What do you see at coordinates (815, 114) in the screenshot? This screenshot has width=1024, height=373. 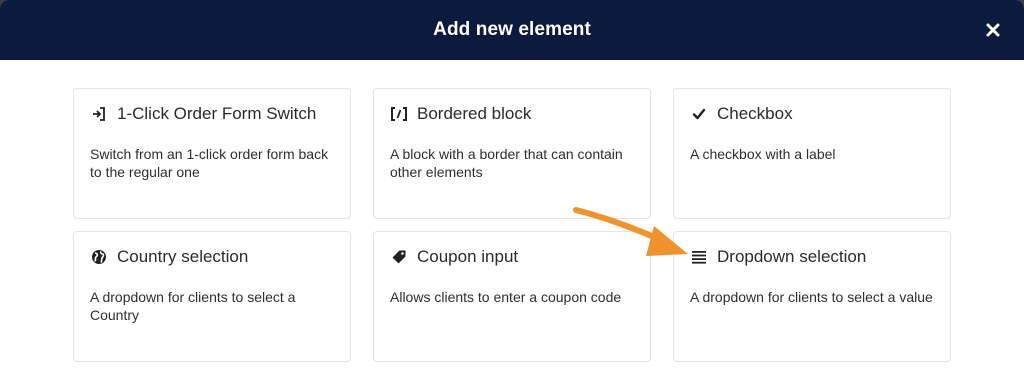 I see `card-header: Checkbox` at bounding box center [815, 114].